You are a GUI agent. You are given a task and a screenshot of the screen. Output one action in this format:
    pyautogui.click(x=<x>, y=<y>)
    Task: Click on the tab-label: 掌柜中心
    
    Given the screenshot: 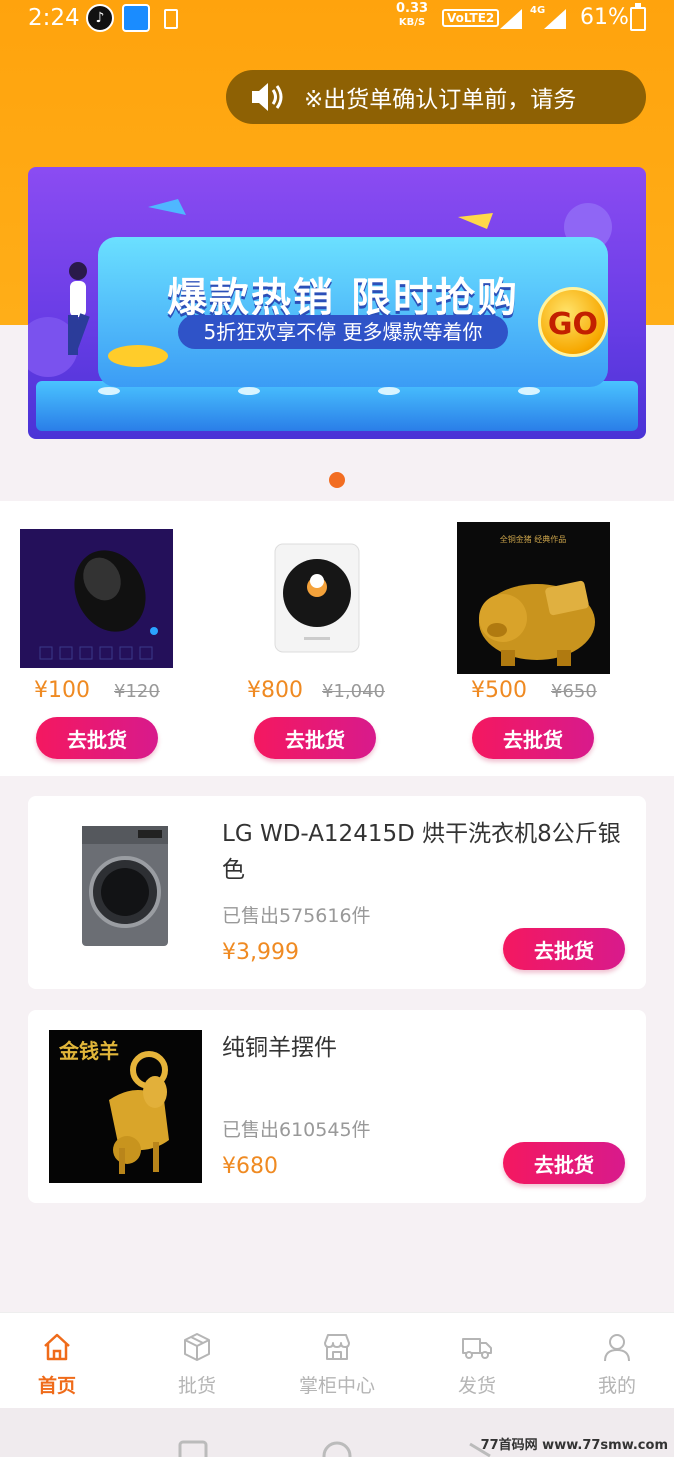 What is the action you would take?
    pyautogui.click(x=336, y=1386)
    